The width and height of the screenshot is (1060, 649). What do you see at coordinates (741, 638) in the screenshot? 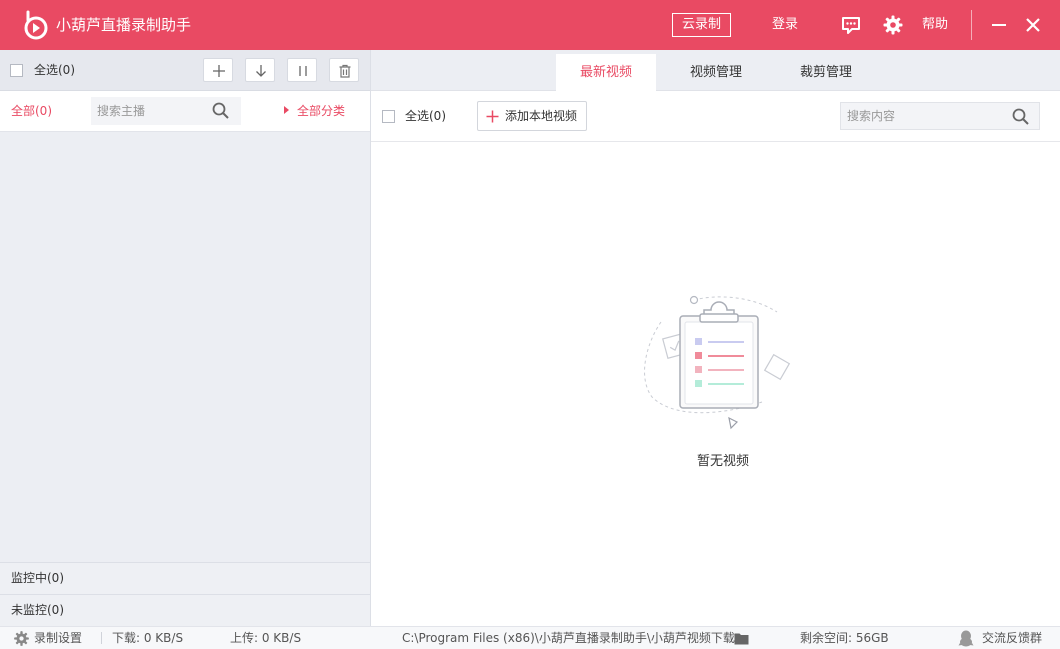
I see `folder-icon` at bounding box center [741, 638].